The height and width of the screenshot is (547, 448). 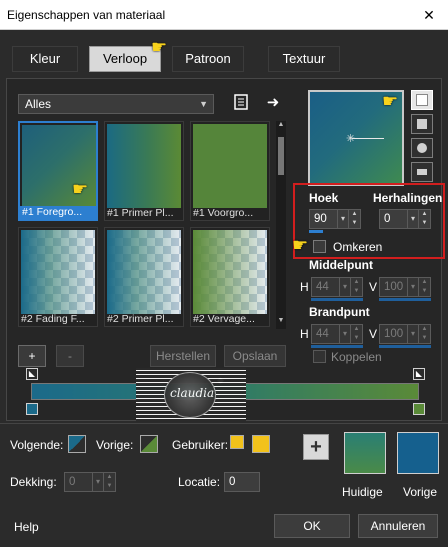 What do you see at coordinates (337, 299) in the screenshot?
I see `center-h-slider` at bounding box center [337, 299].